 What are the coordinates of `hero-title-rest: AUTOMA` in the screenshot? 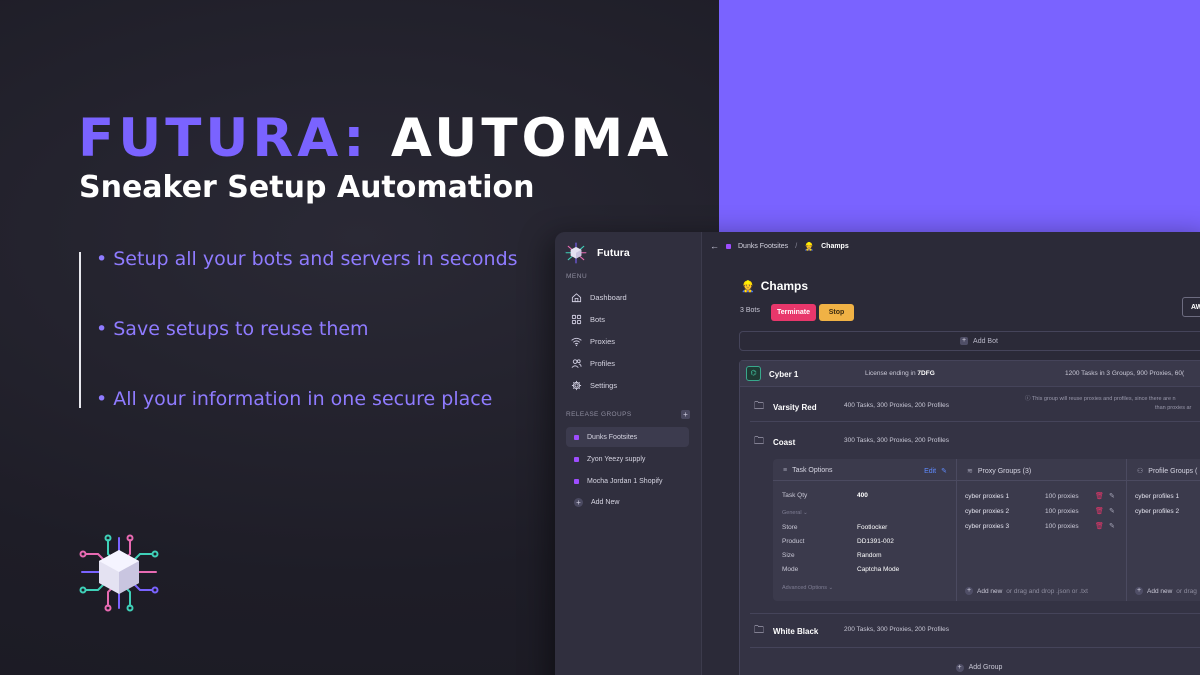 It's located at (531, 138).